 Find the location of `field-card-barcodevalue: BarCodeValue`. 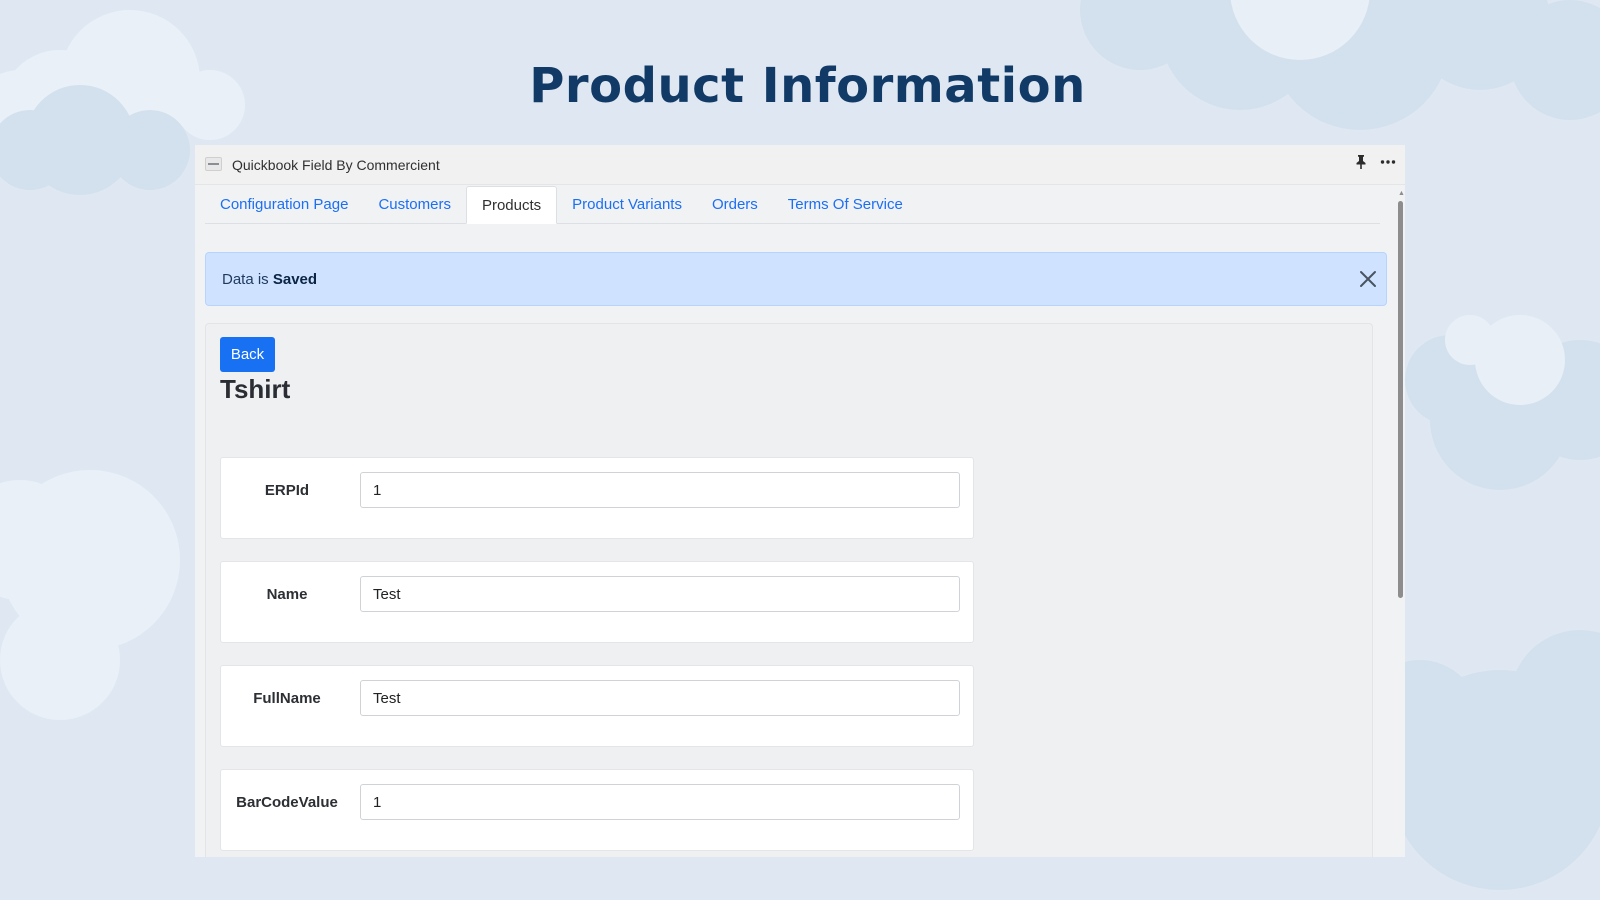

field-card-barcodevalue: BarCodeValue is located at coordinates (597, 810).